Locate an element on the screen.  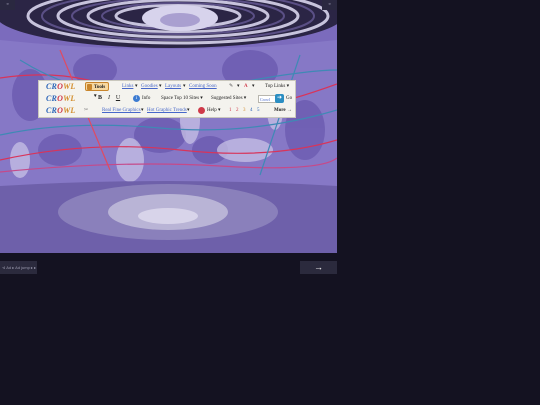
hot-graphic-trends-link: Hot Graphic Trends is located at coordinates (167, 111).